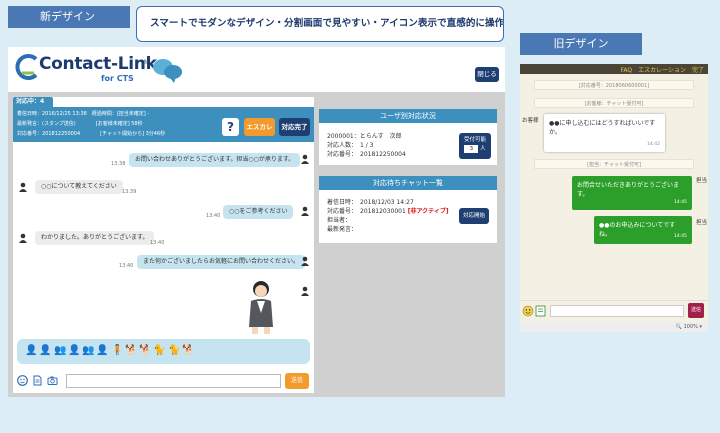  Describe the element at coordinates (79, 187) in the screenshot. I see `customer-message: ○○について教えてください` at that location.